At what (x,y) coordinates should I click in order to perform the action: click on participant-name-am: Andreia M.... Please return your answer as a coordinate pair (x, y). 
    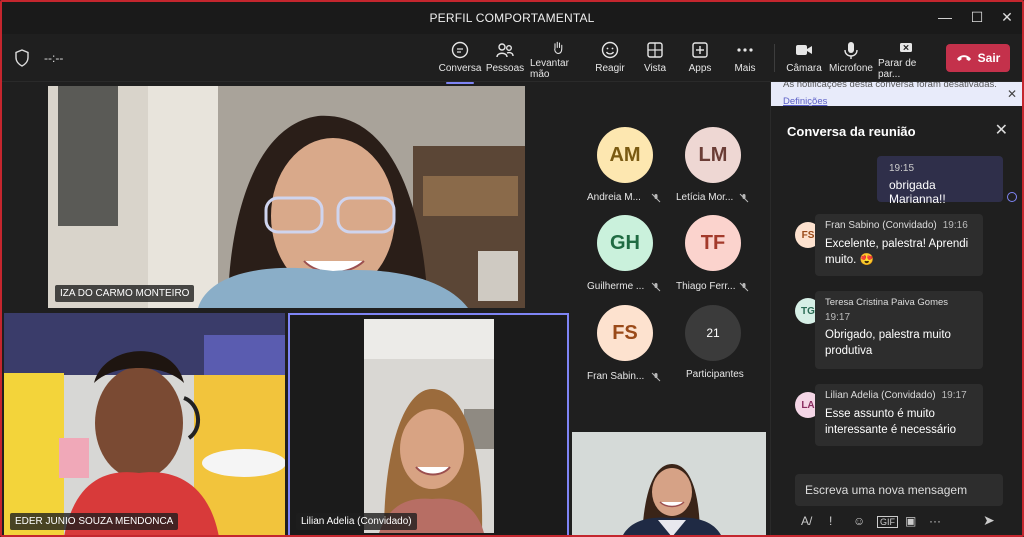
    Looking at the image, I should click on (614, 197).